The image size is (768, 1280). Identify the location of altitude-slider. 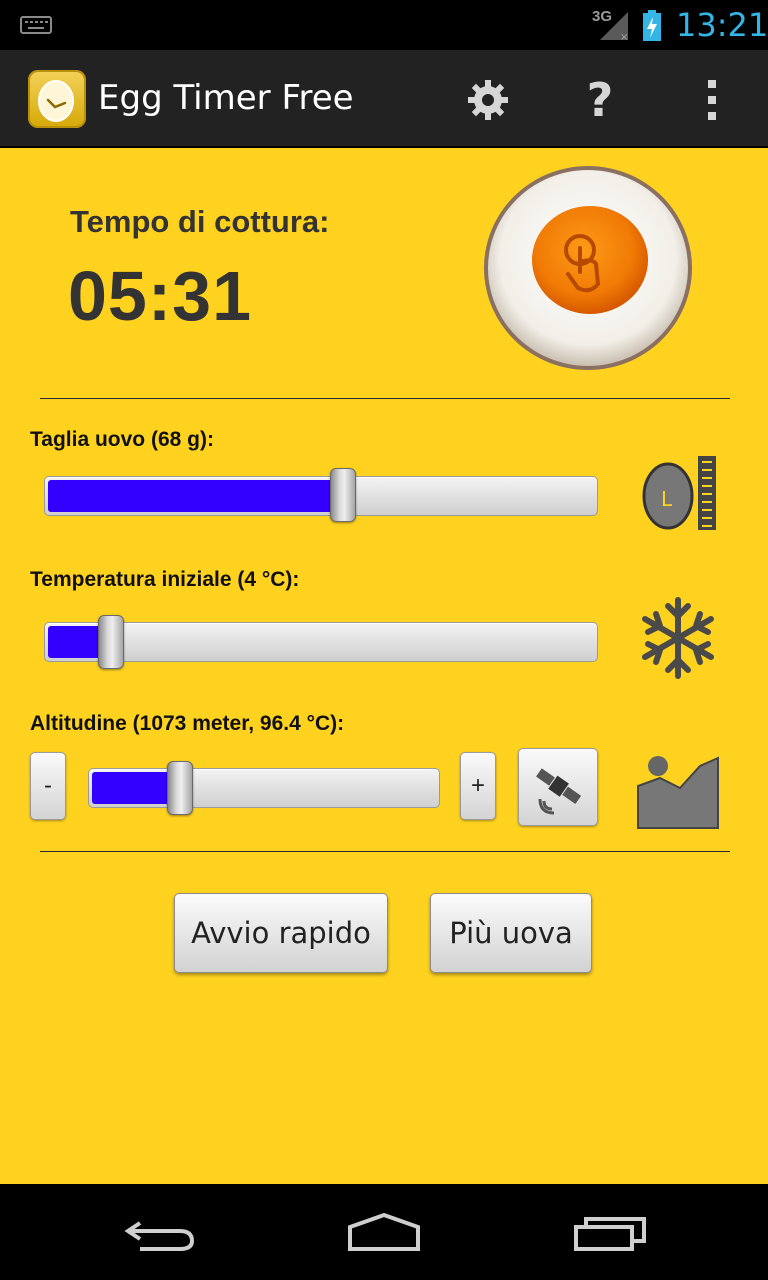
(264, 788).